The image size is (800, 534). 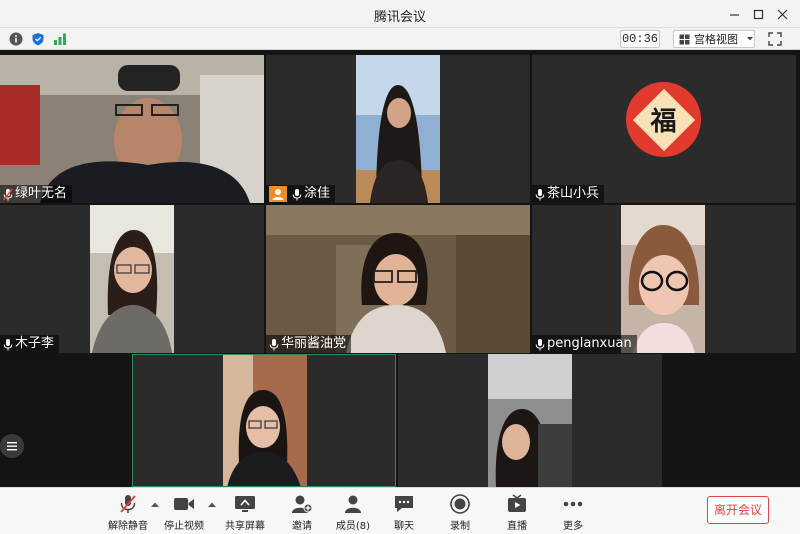 I want to click on live-button: 直播, so click(x=517, y=512).